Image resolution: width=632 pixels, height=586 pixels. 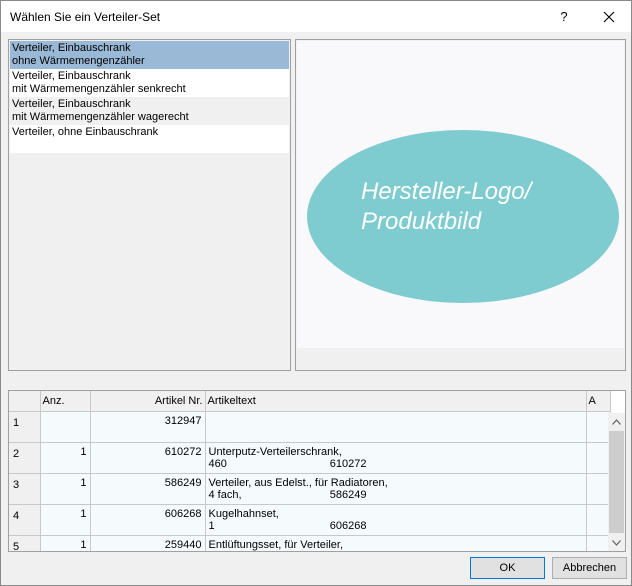 I want to click on preview-line1: Hersteller-Logo/, so click(x=446, y=191).